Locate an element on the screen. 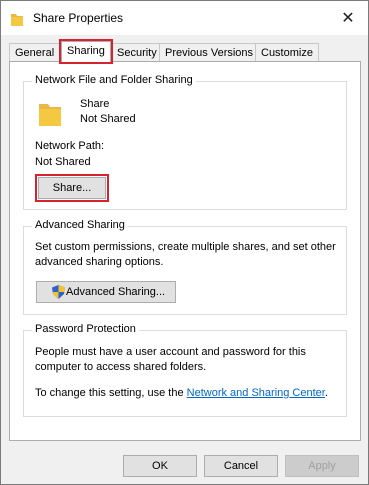 This screenshot has height=485, width=369. network-sharing-center-link: Network and Sharing Center is located at coordinates (256, 393).